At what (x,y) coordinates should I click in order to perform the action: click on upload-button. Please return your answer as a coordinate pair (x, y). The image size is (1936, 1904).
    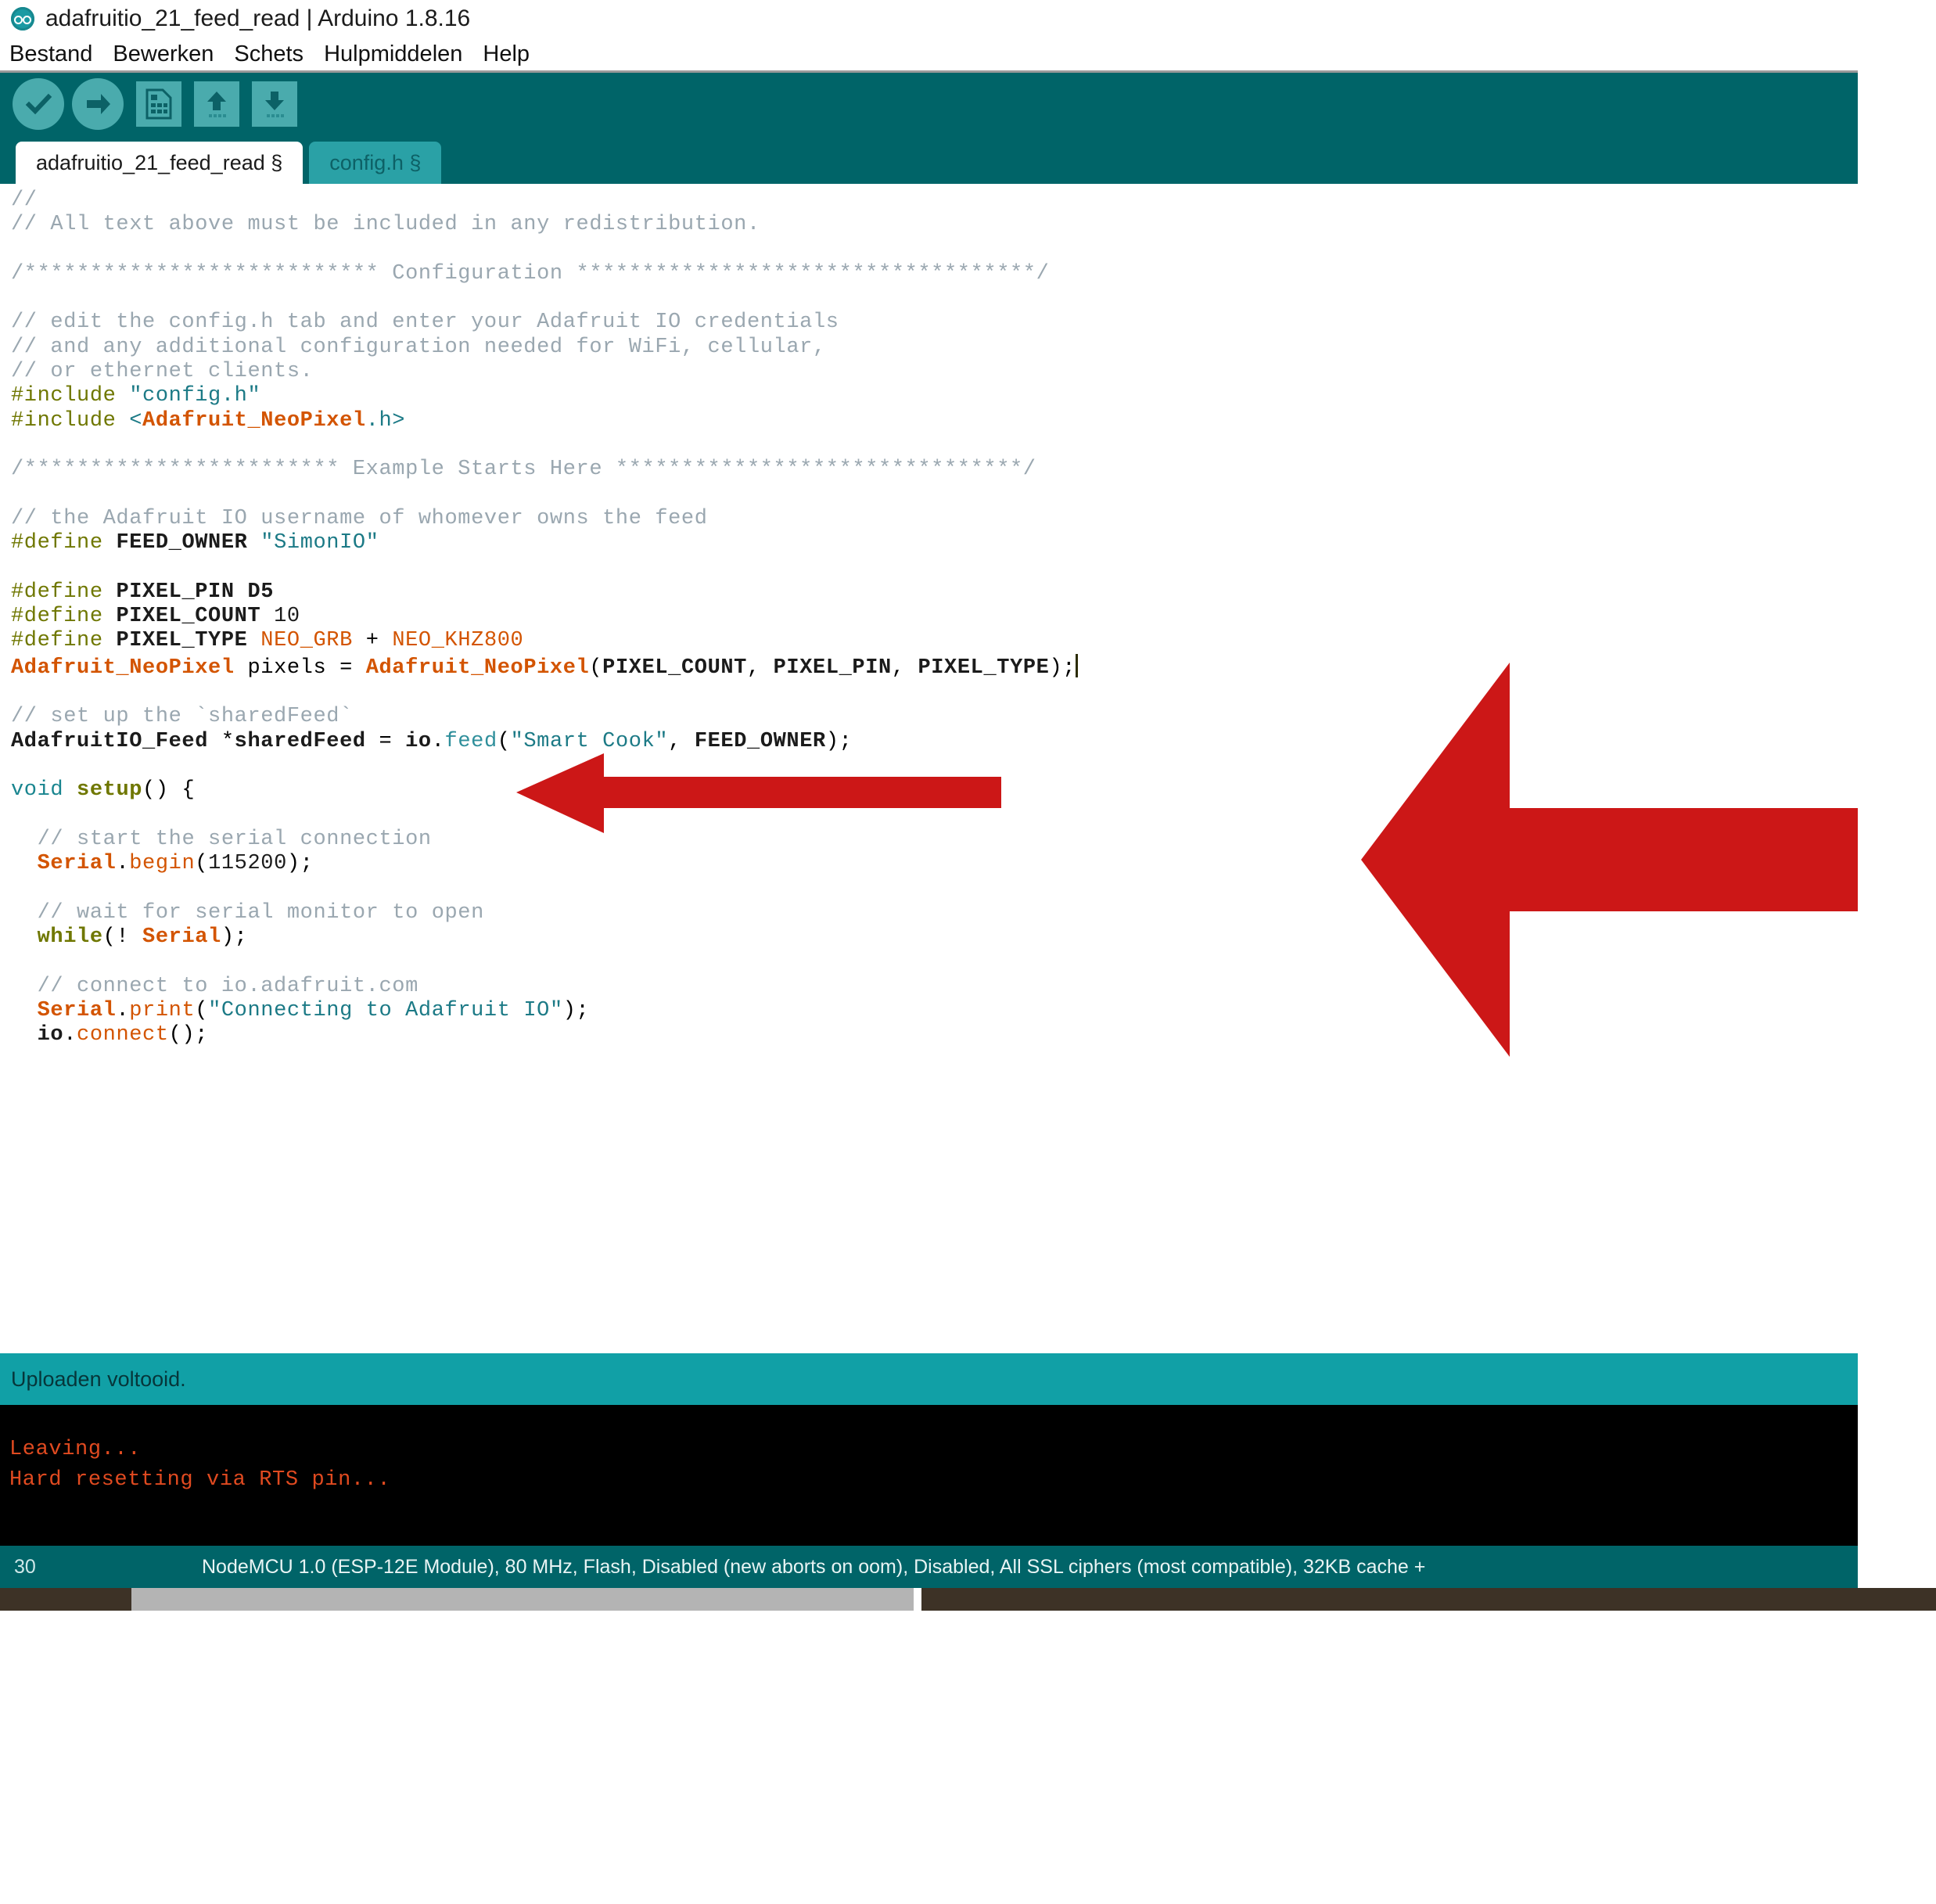
    Looking at the image, I should click on (98, 104).